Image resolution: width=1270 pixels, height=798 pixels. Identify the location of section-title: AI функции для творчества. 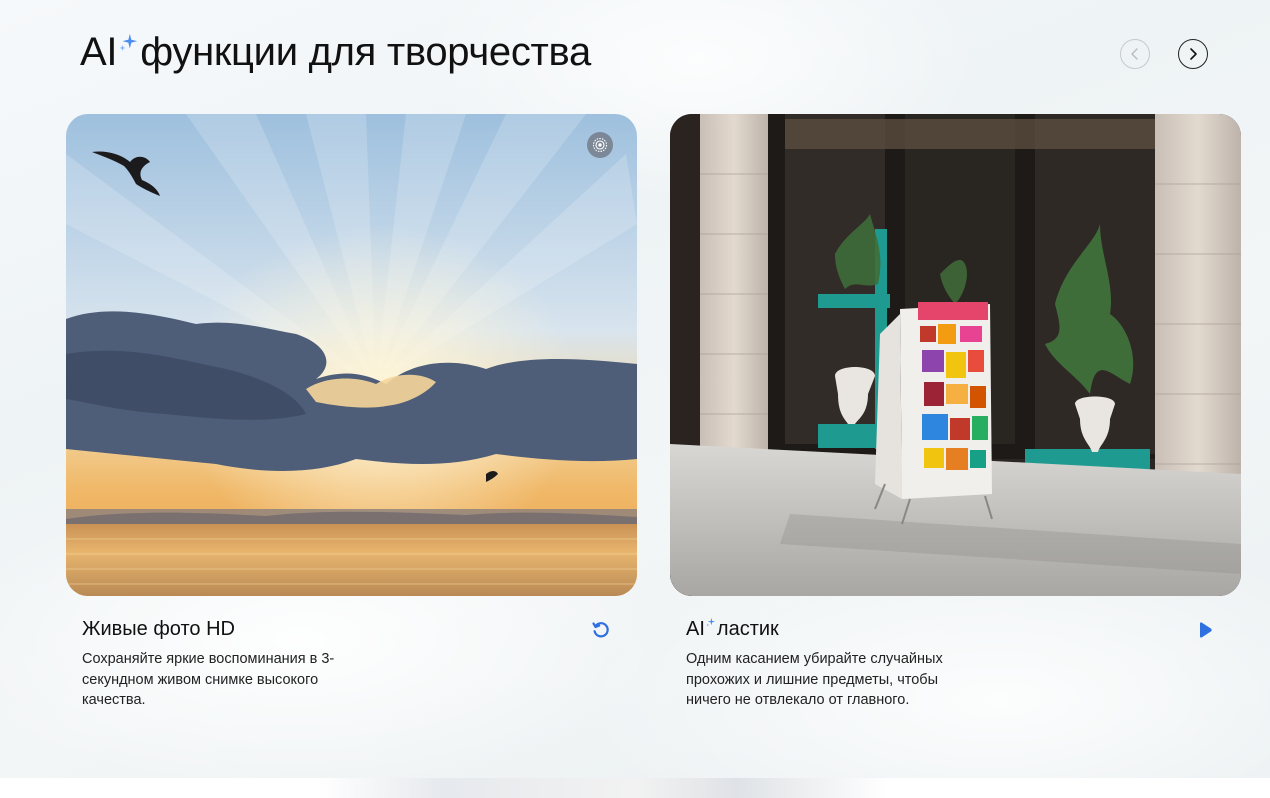
(335, 52).